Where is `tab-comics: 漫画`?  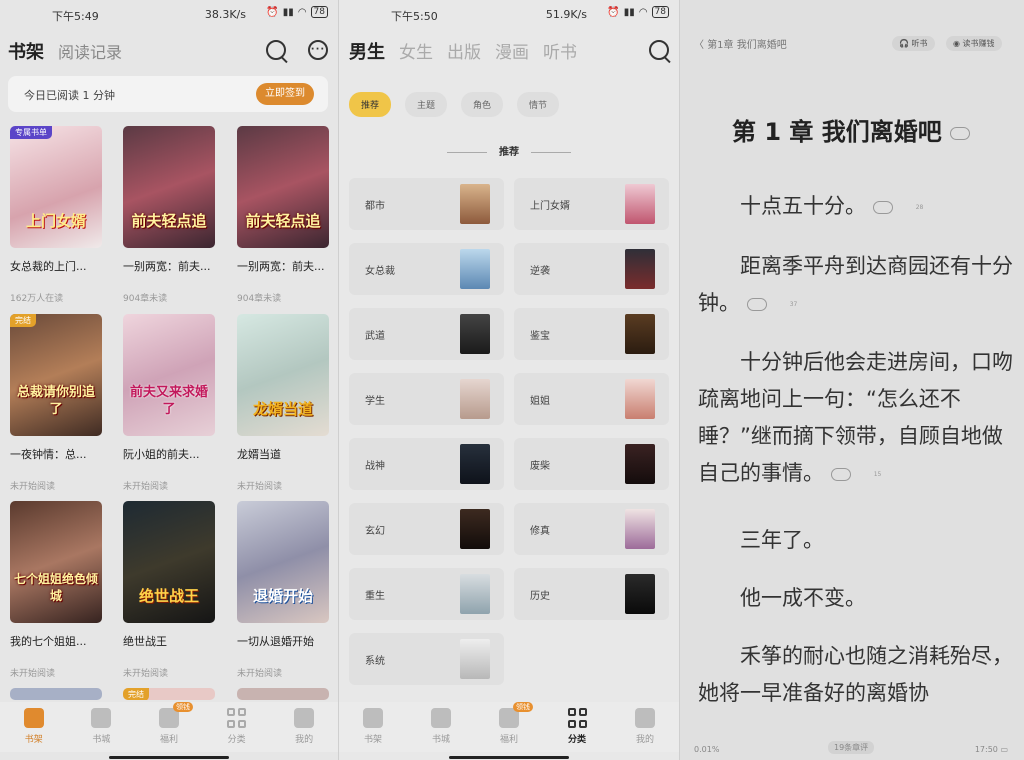
tab-comics: 漫画 is located at coordinates (512, 50).